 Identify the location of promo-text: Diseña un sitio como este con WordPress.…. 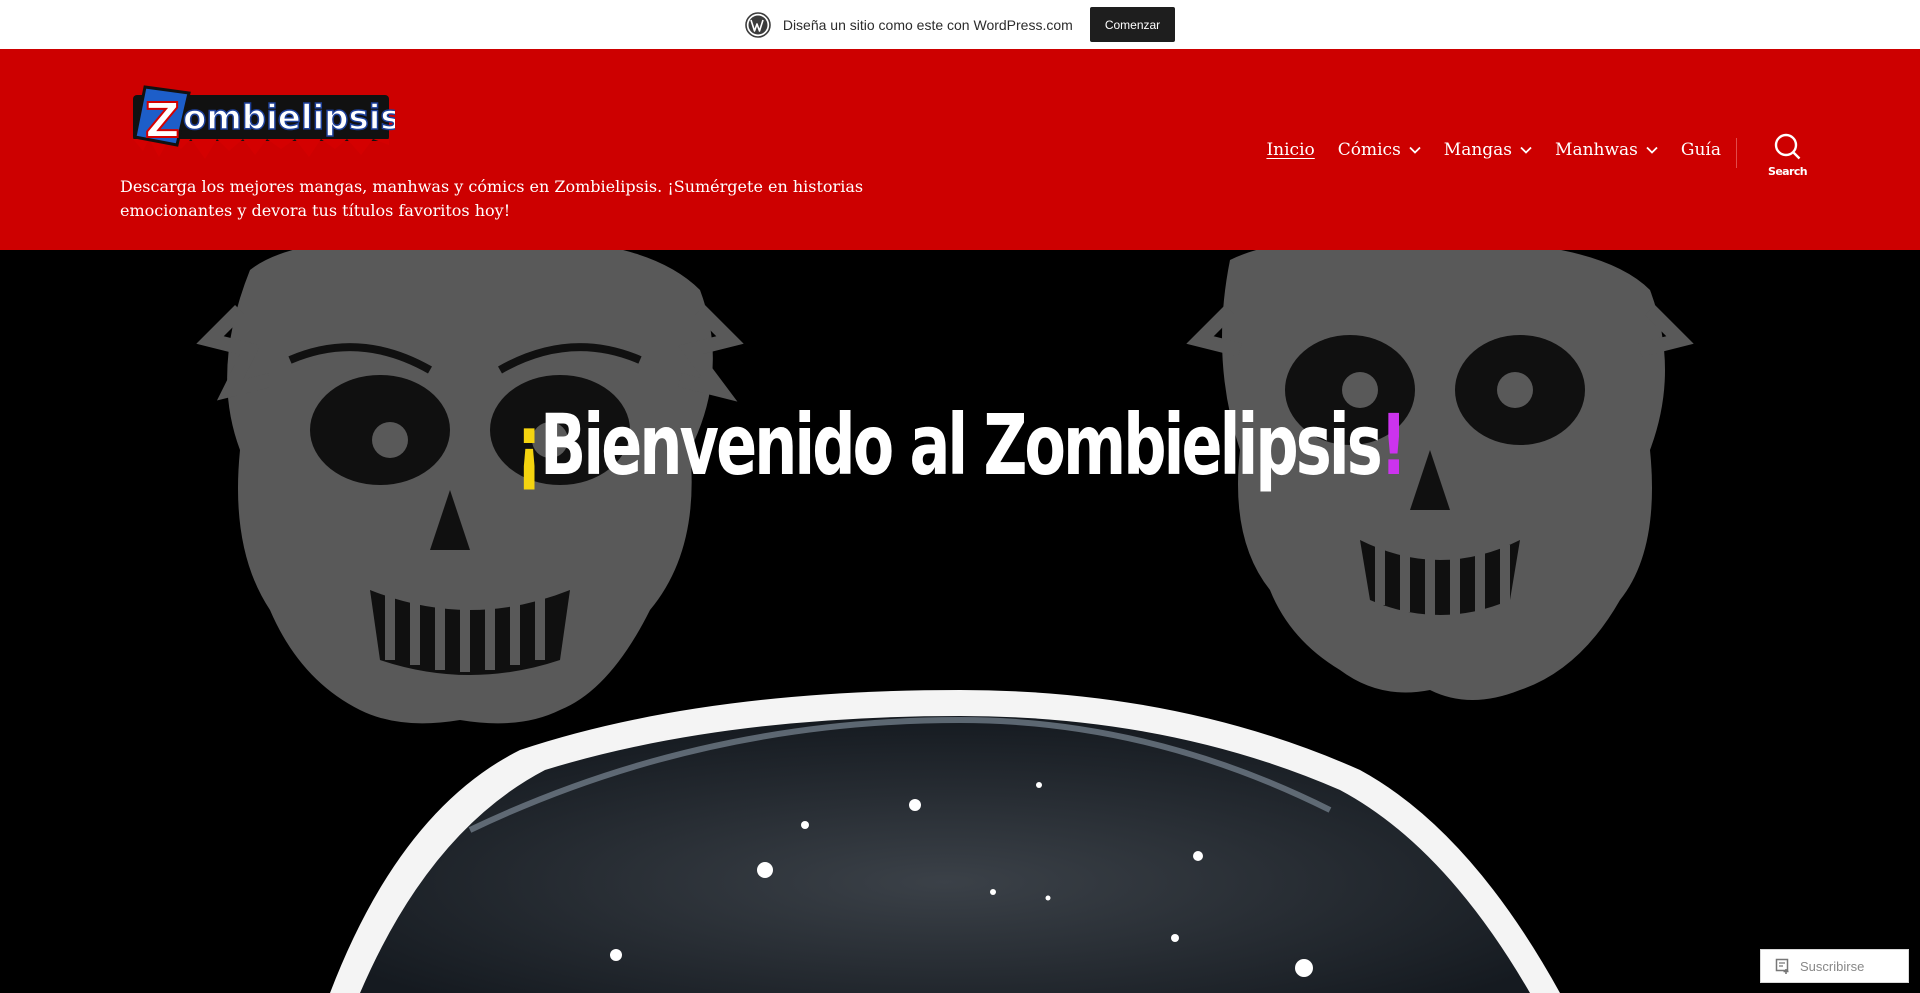
(927, 24).